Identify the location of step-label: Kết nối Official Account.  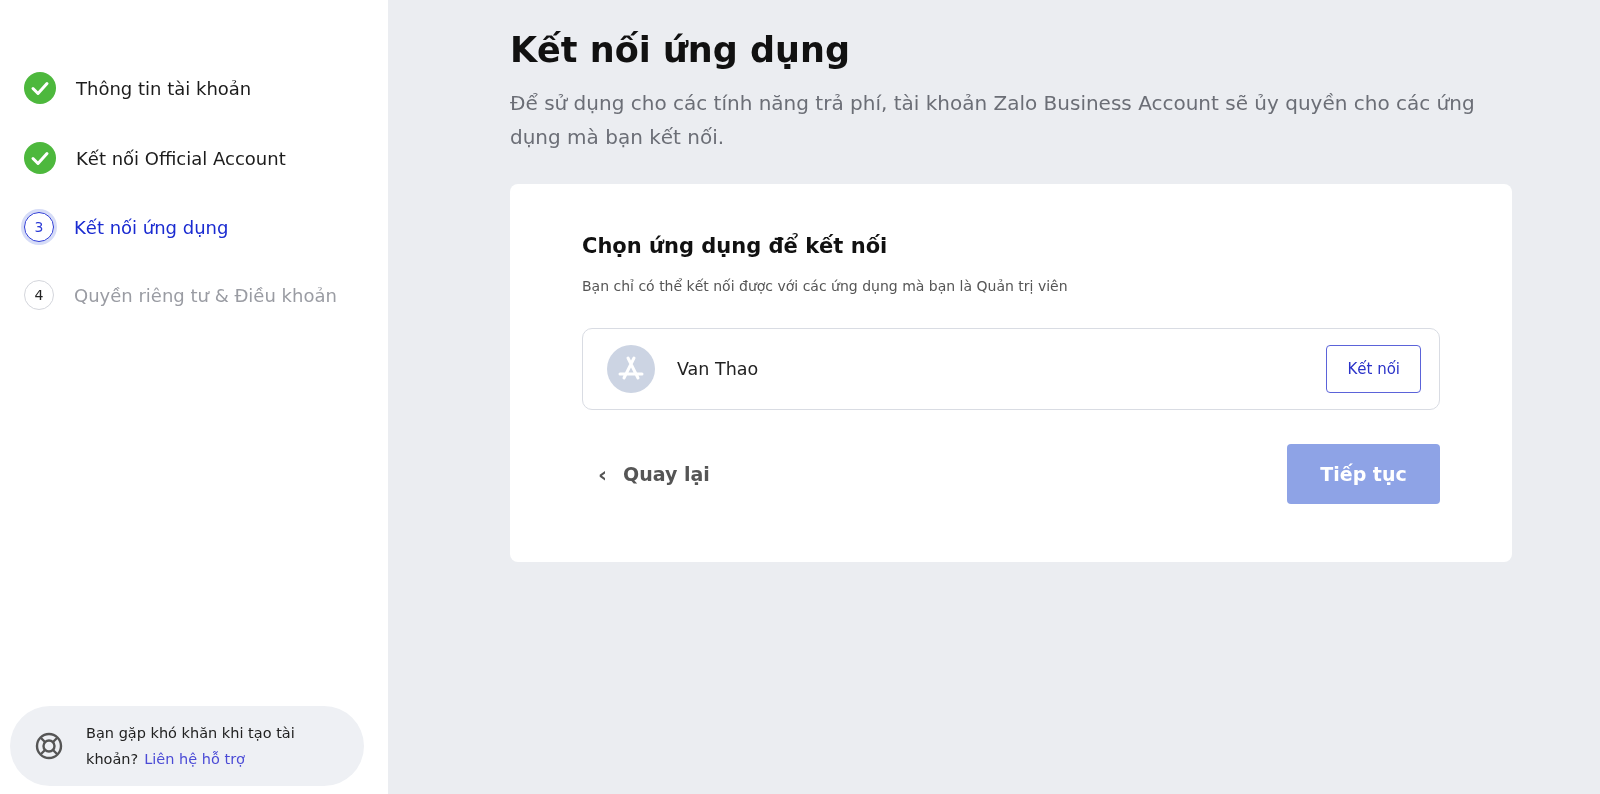
(181, 158).